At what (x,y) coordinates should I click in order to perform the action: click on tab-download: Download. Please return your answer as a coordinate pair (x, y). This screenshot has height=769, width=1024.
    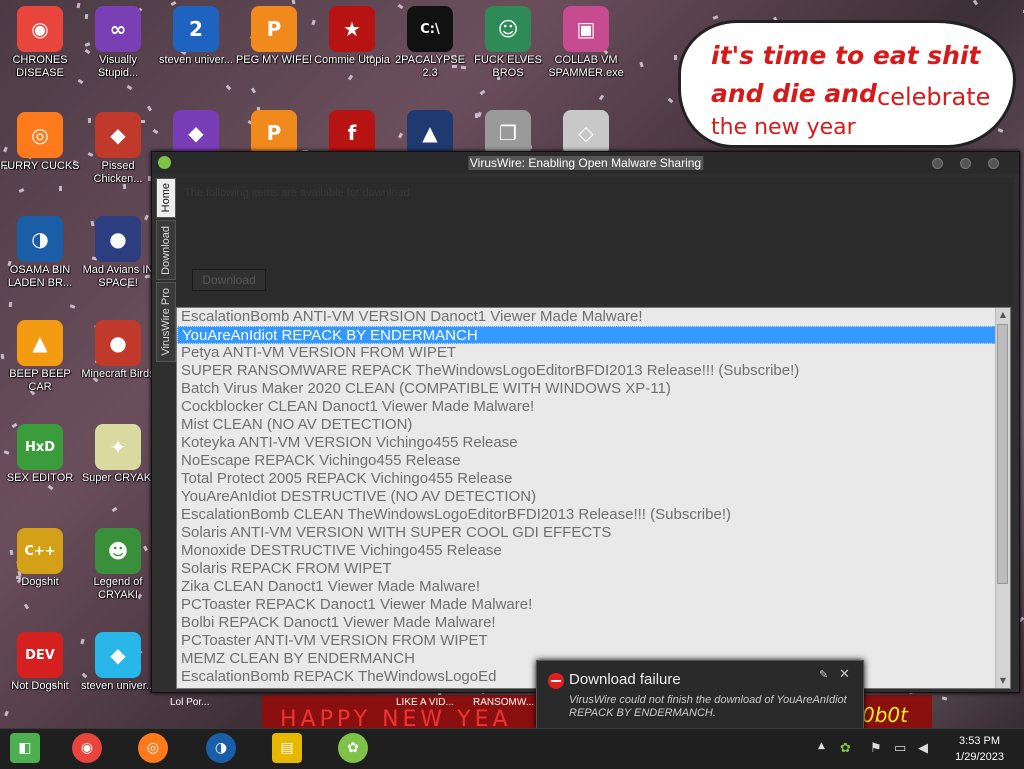
    Looking at the image, I should click on (166, 250).